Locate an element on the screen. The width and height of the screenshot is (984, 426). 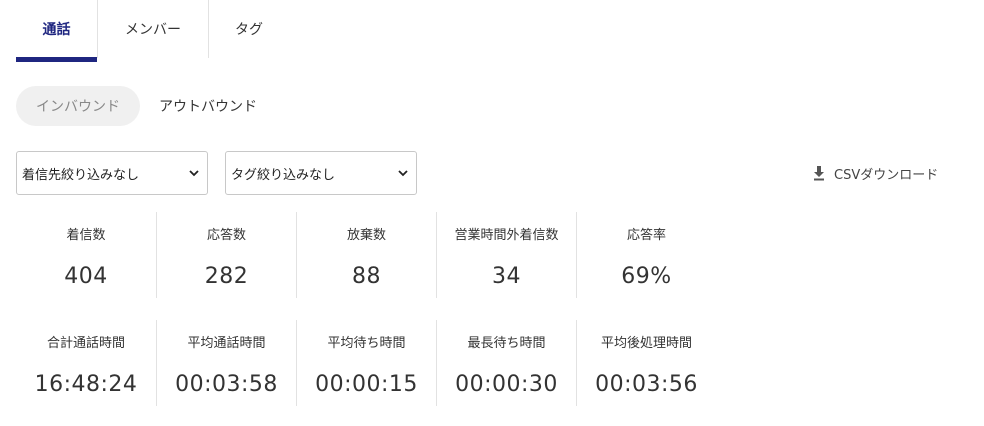
stat-max-wait-time: 最長待ち時間 00:00:30 is located at coordinates (506, 363).